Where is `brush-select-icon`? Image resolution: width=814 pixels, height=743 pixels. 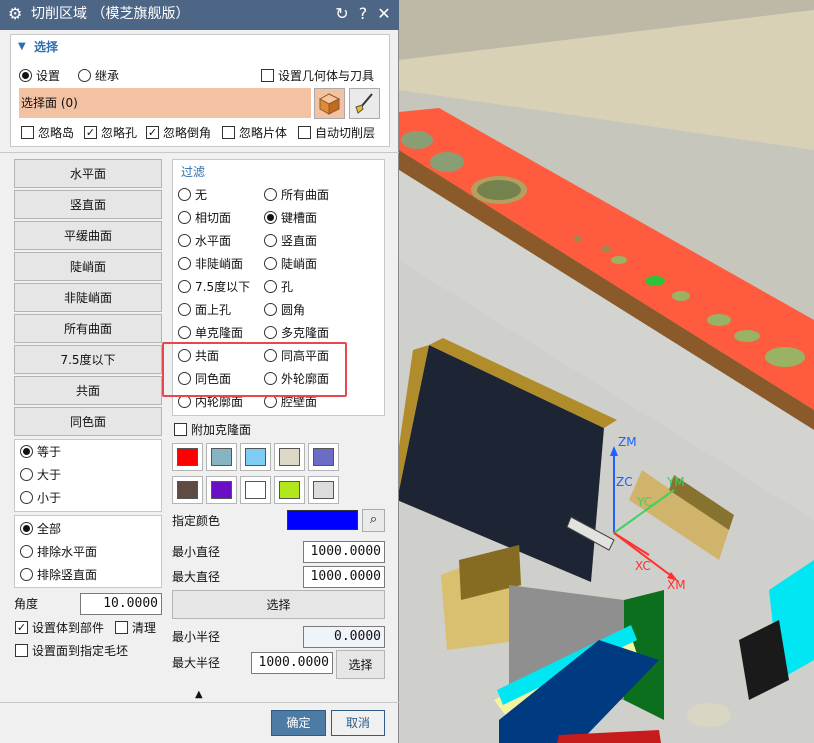 brush-select-icon is located at coordinates (364, 103).